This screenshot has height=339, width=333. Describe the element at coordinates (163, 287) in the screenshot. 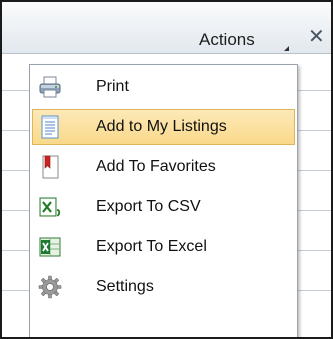

I see `menu-item-settings: Settings` at that location.